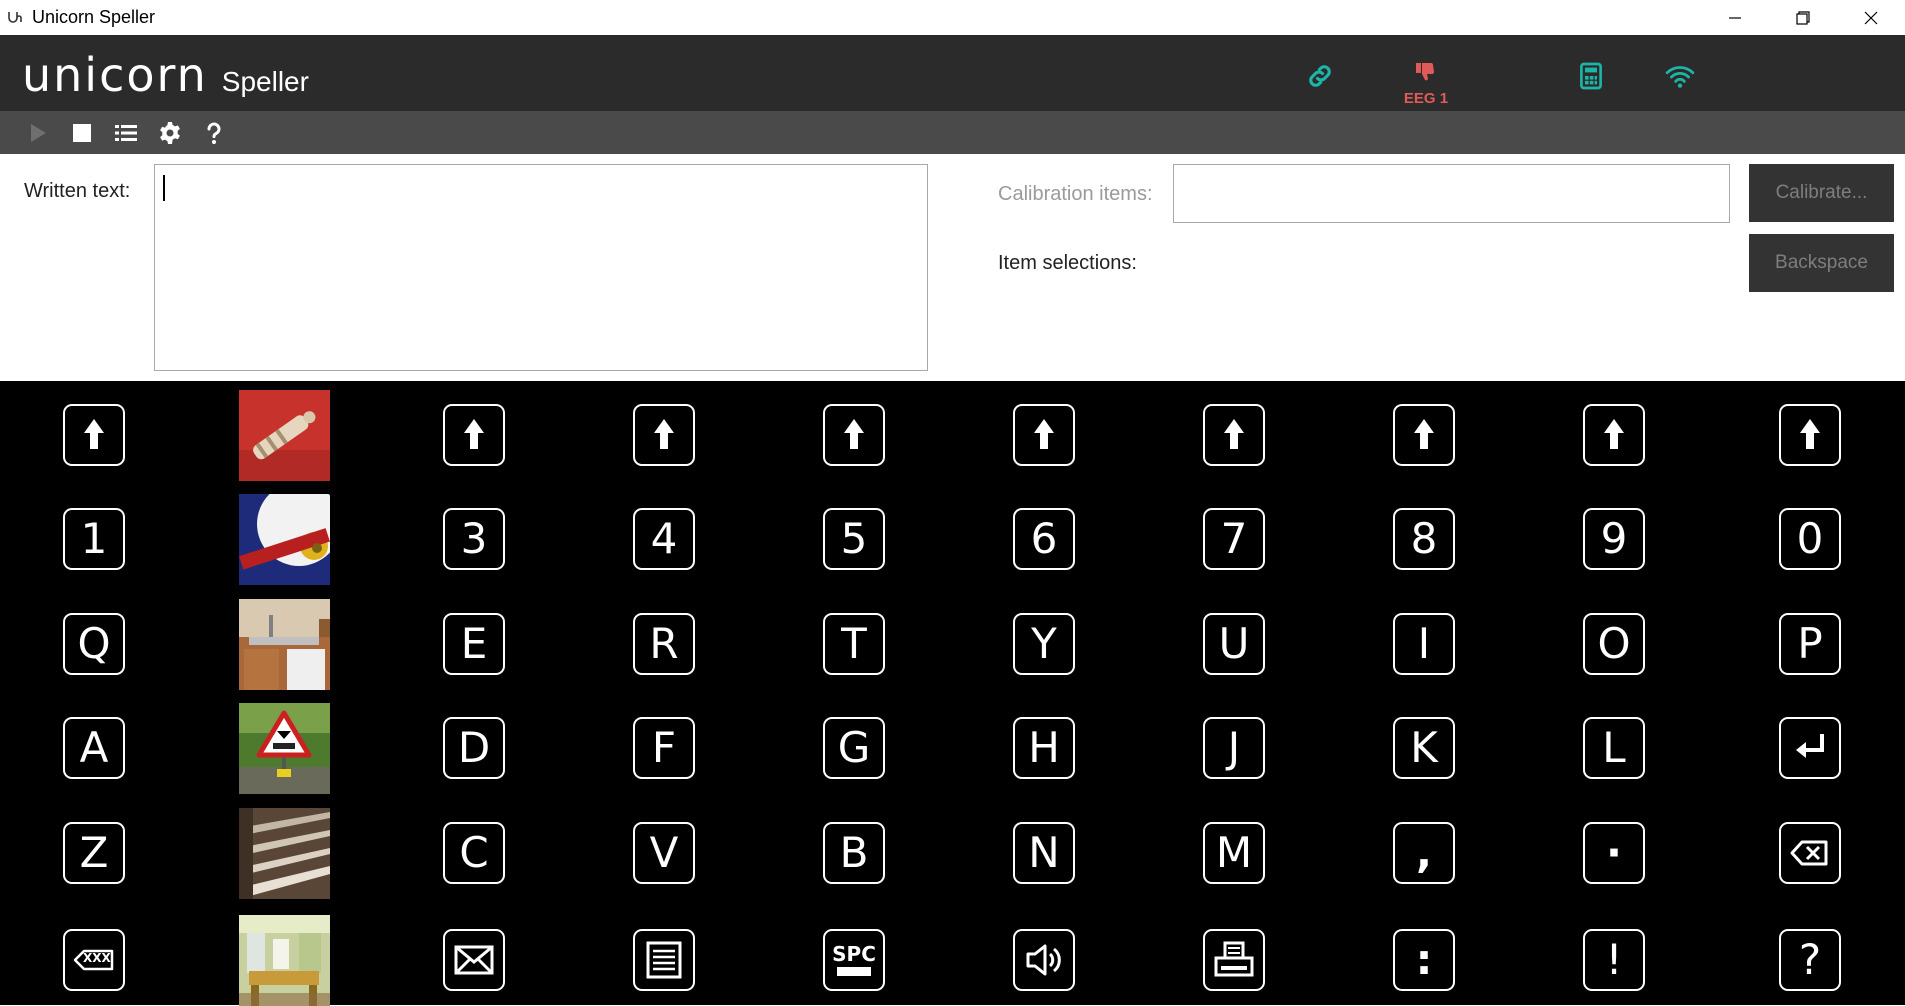 This screenshot has height=1006, width=1905. I want to click on key-label: O, so click(1614, 643).